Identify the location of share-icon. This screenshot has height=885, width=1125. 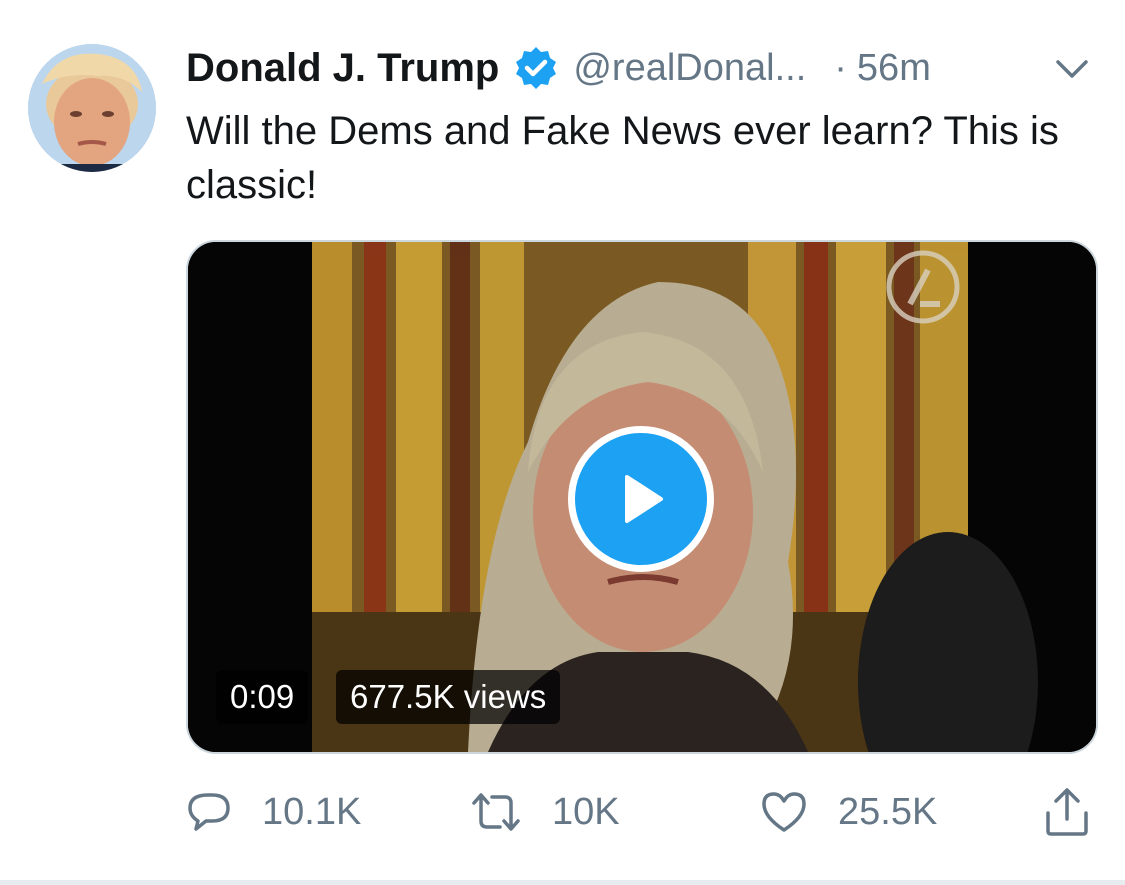
(1067, 812).